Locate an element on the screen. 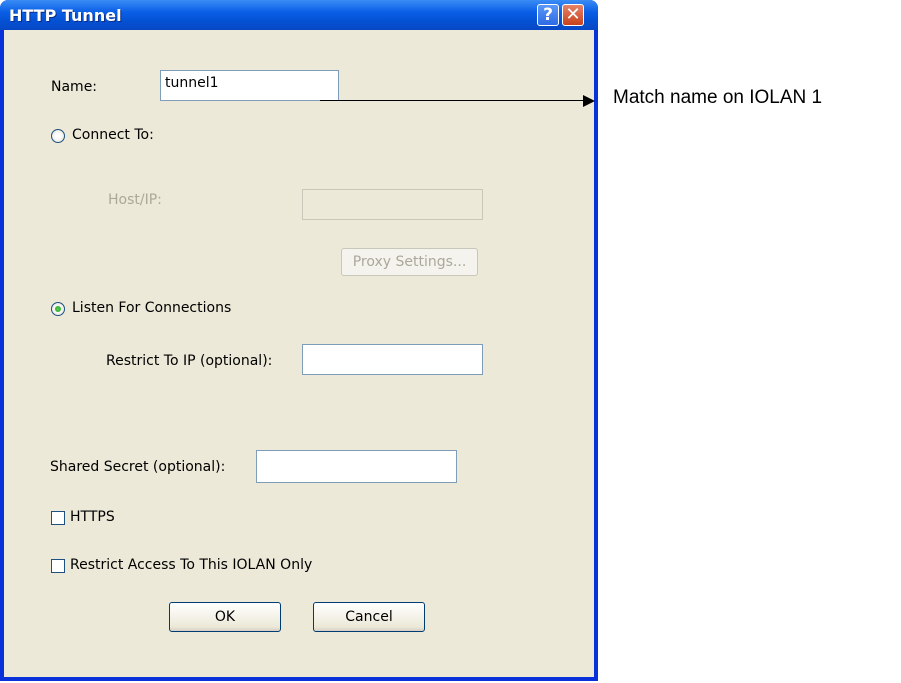 Image resolution: width=901 pixels, height=683 pixels. https-label: HTTPS is located at coordinates (92, 517).